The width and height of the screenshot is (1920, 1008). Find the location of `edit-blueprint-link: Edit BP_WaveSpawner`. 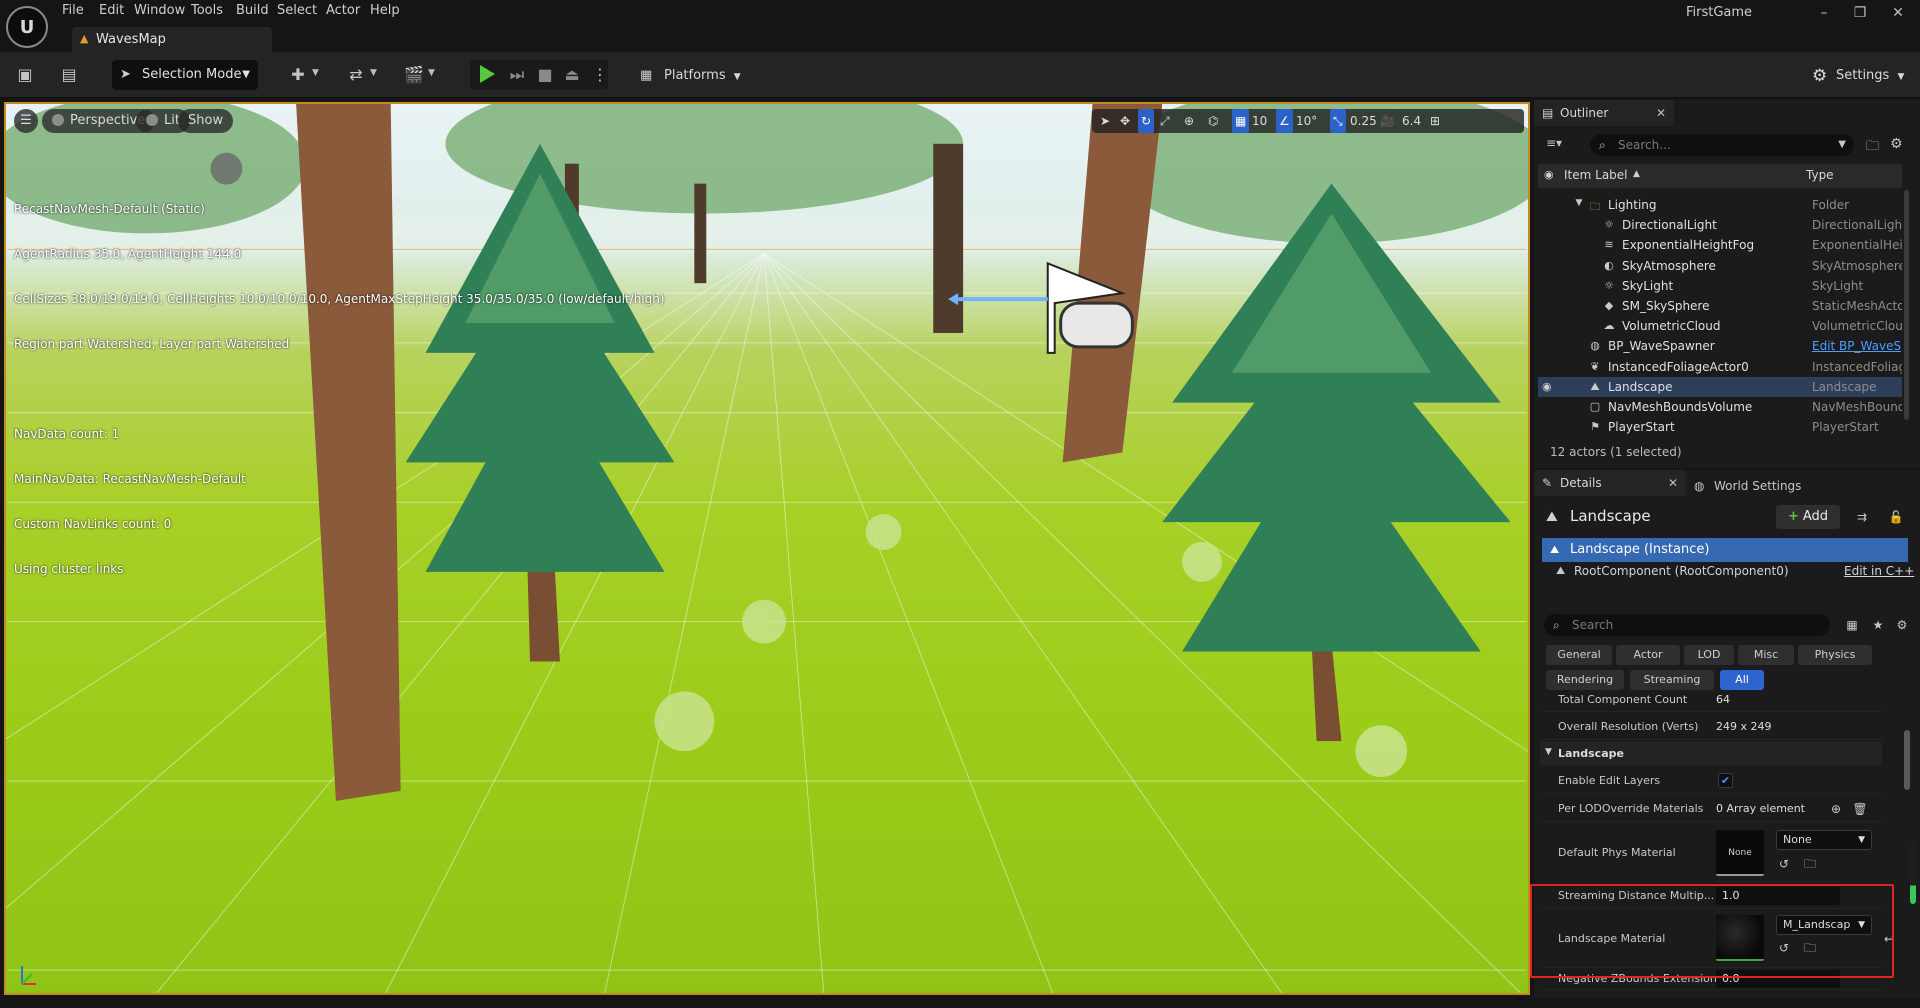

edit-blueprint-link: Edit BP_WaveSpawner is located at coordinates (1857, 346).